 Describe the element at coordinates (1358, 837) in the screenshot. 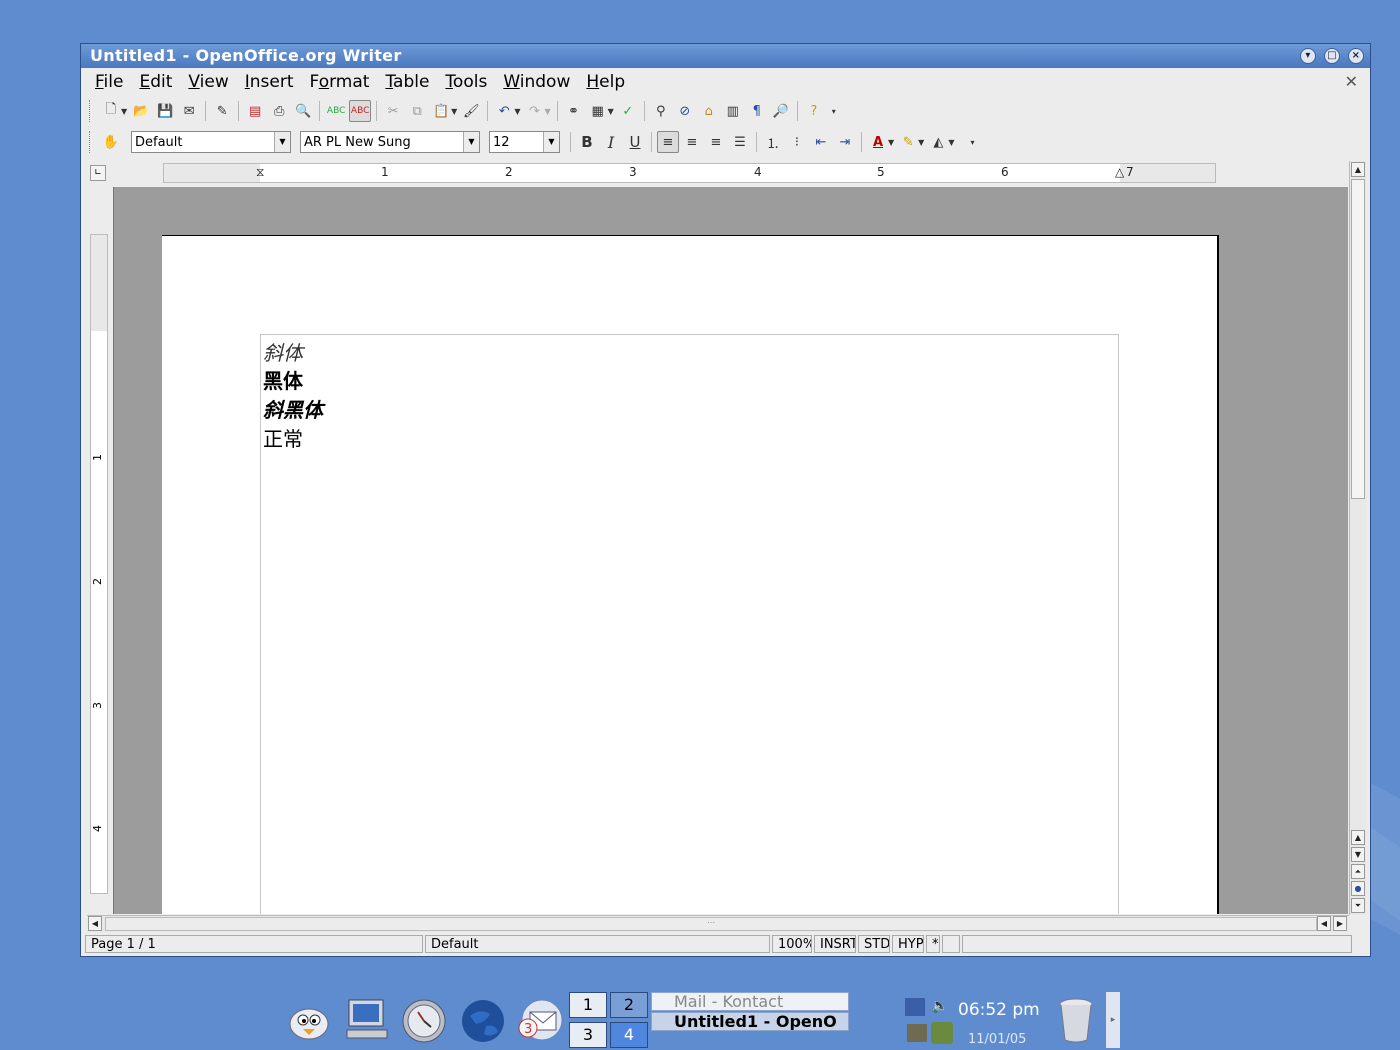

I see `scroll-up-icon: ▲` at that location.